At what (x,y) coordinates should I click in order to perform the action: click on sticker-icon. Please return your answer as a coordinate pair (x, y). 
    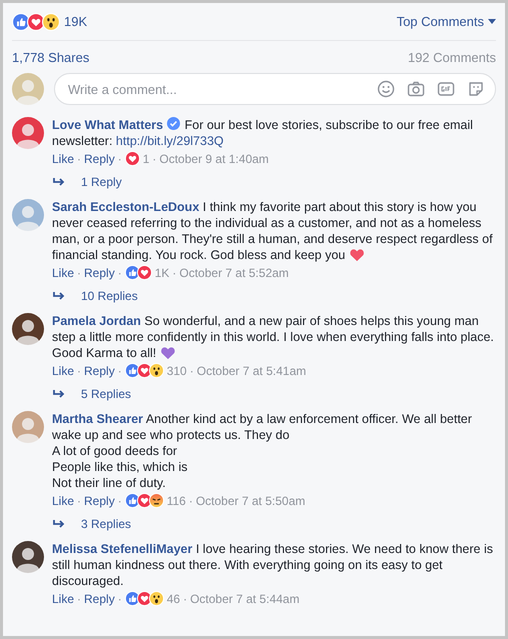
    Looking at the image, I should click on (476, 89).